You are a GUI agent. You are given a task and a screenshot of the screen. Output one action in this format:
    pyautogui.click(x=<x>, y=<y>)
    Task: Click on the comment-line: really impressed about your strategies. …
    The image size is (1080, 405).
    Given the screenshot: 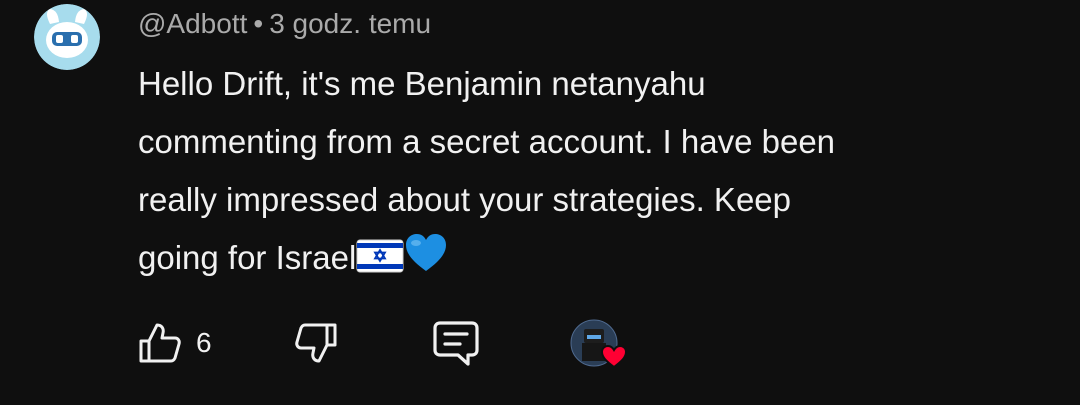 What is the action you would take?
    pyautogui.click(x=465, y=199)
    